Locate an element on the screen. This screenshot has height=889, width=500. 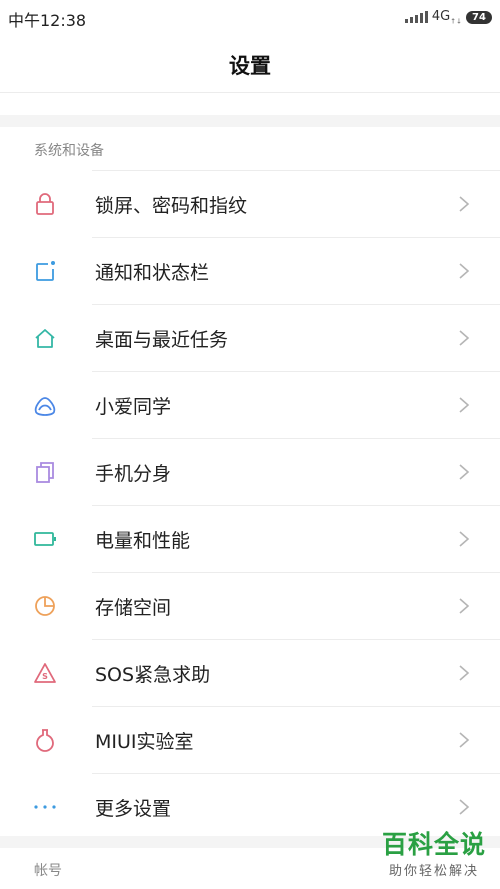
settings-item-xiaoai: 小爱同学 is located at coordinates (250, 404).